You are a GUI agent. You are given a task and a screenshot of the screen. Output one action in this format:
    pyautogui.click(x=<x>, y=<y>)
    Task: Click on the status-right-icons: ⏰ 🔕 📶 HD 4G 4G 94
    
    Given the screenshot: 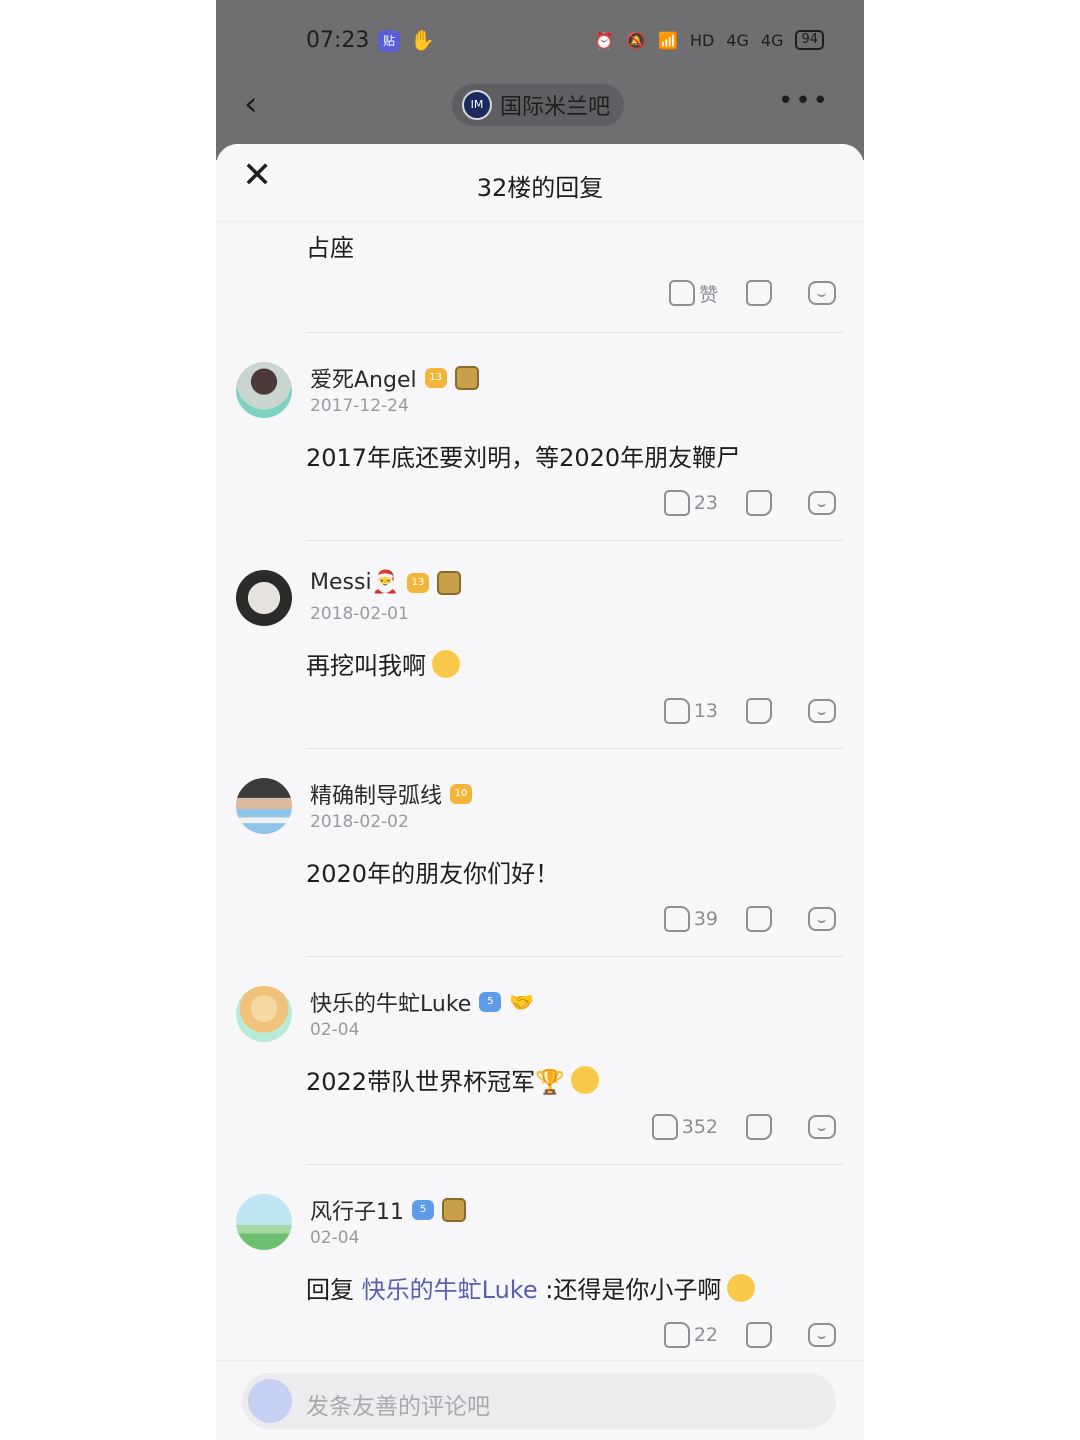 What is the action you would take?
    pyautogui.click(x=709, y=40)
    